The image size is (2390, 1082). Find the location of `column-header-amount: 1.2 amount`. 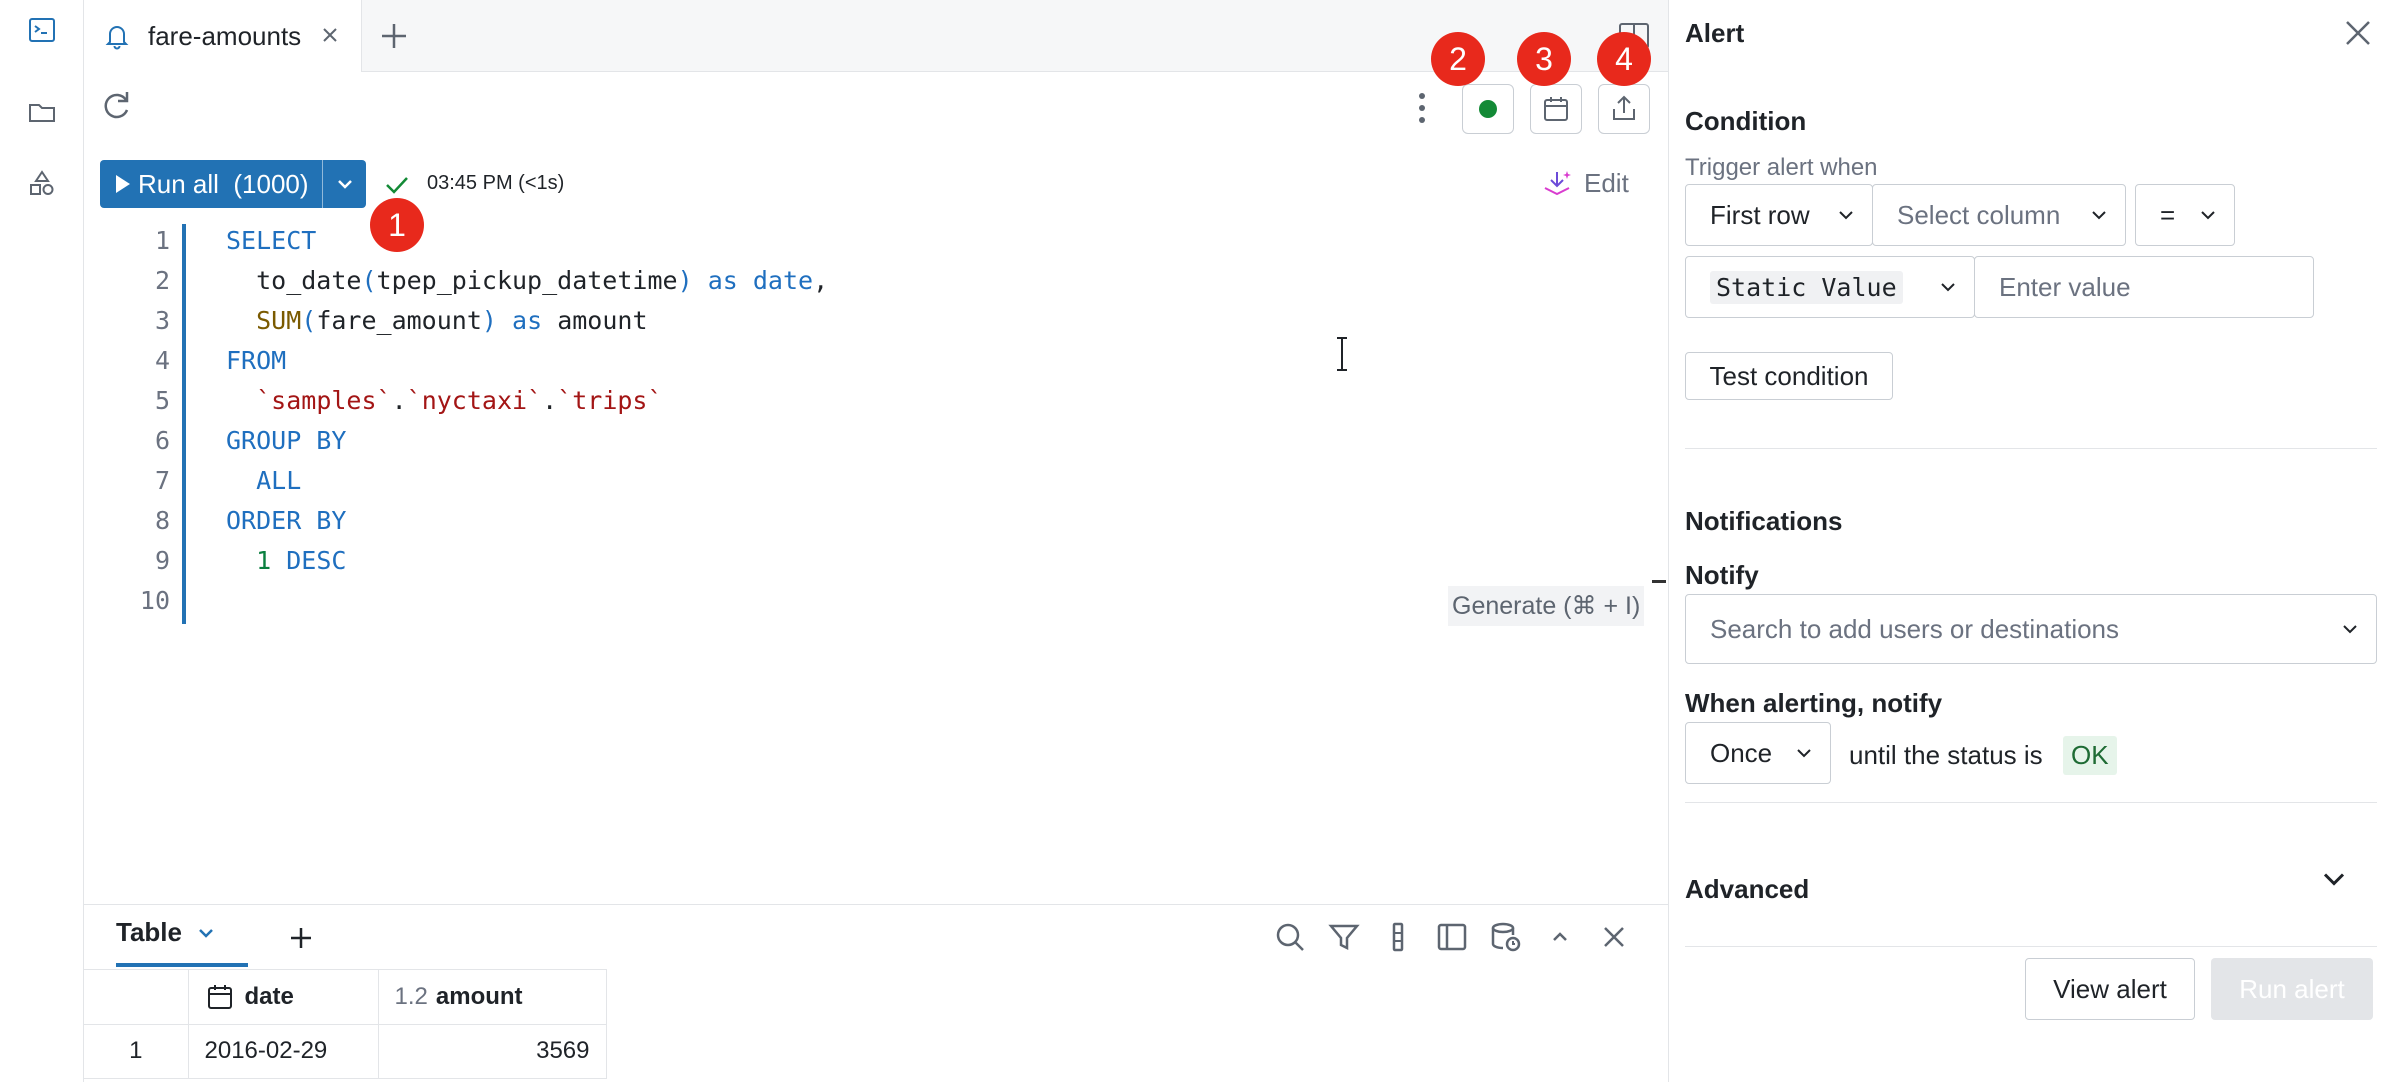

column-header-amount: 1.2 amount is located at coordinates (492, 997).